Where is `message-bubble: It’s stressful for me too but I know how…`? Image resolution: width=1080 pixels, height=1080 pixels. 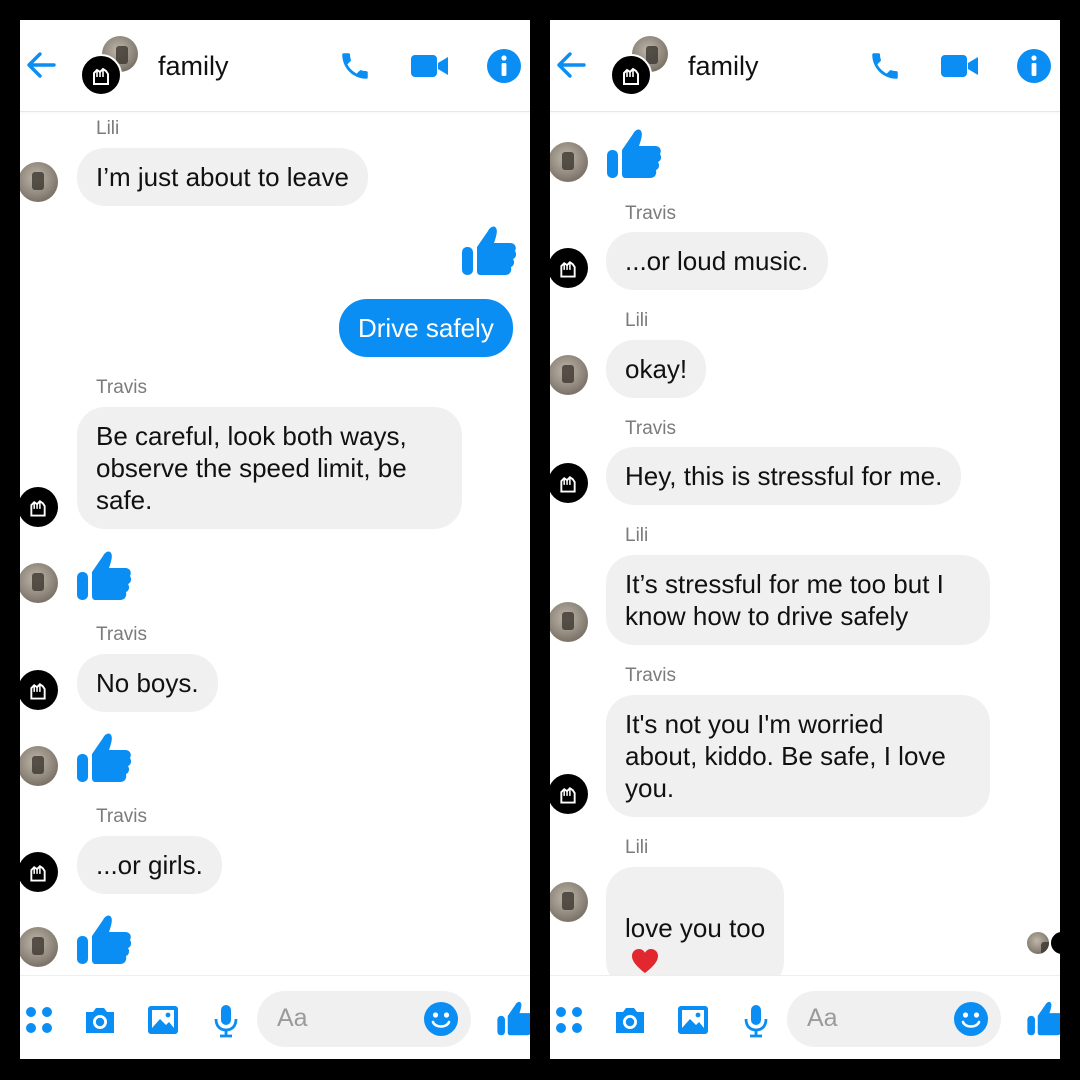 message-bubble: It’s stressful for me too but I know how… is located at coordinates (798, 600).